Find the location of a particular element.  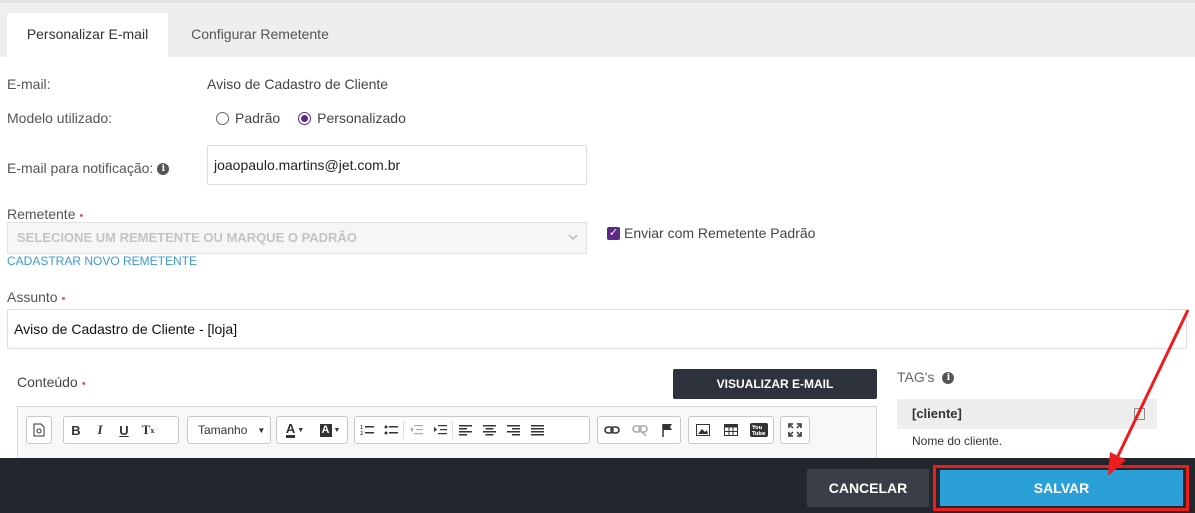

underline-icon: U is located at coordinates (124, 430).